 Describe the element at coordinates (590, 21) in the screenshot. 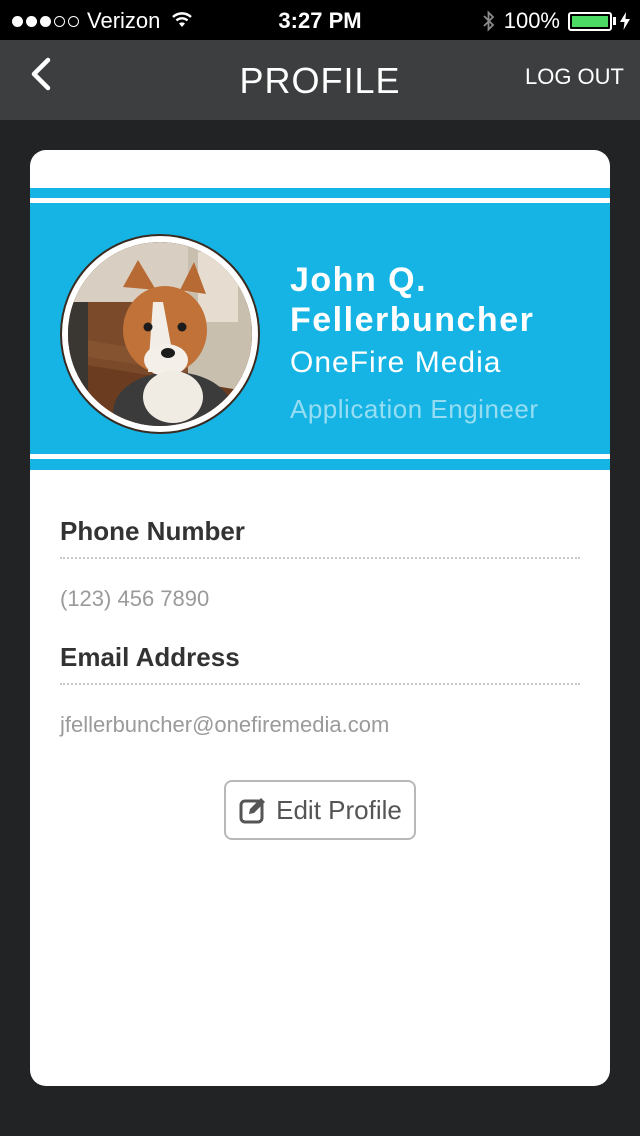

I see `battery-icon` at that location.